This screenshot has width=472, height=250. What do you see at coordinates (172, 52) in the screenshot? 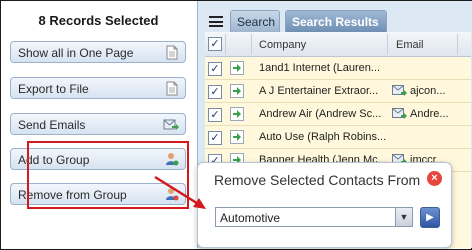
I see `page-icon` at bounding box center [172, 52].